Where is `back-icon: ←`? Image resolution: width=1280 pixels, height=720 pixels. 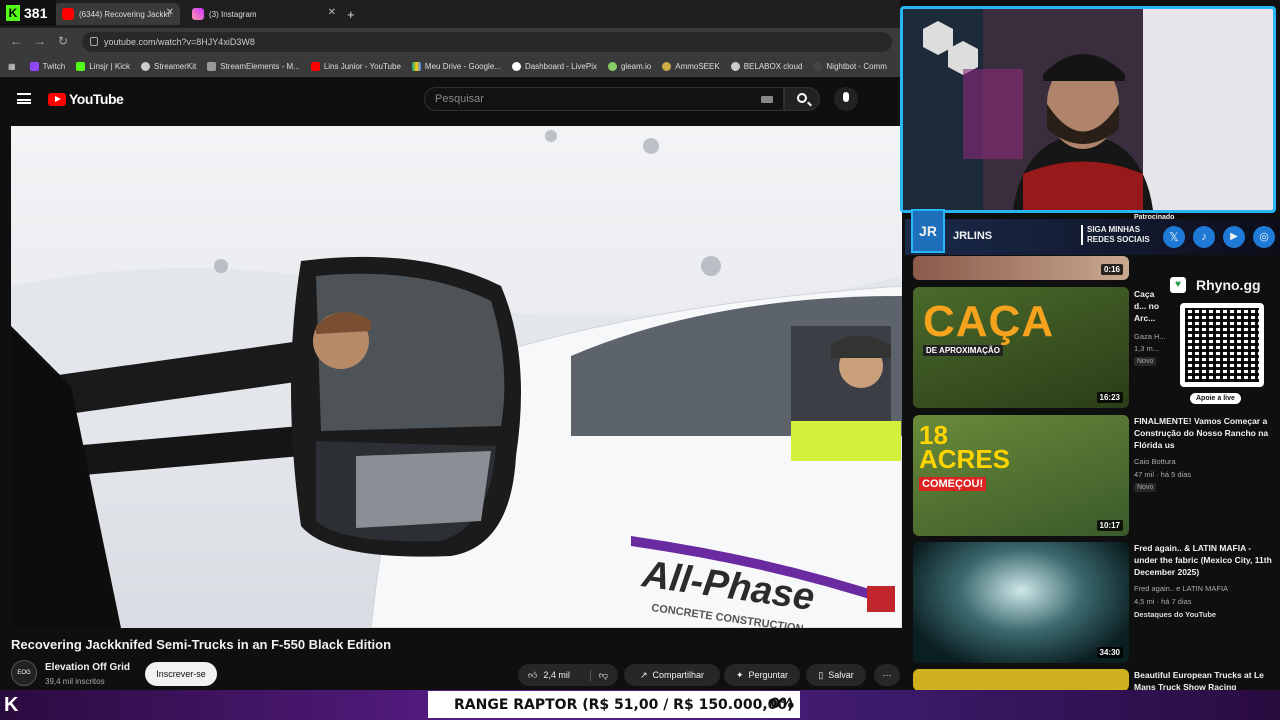 back-icon: ← is located at coordinates (16, 41).